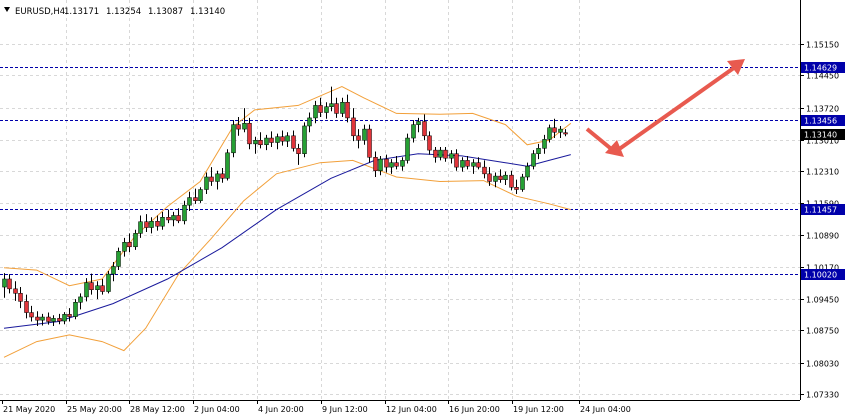 The height and width of the screenshot is (419, 846). Describe the element at coordinates (81, 12) in the screenshot. I see `ohlc-open: 1.13171` at that location.